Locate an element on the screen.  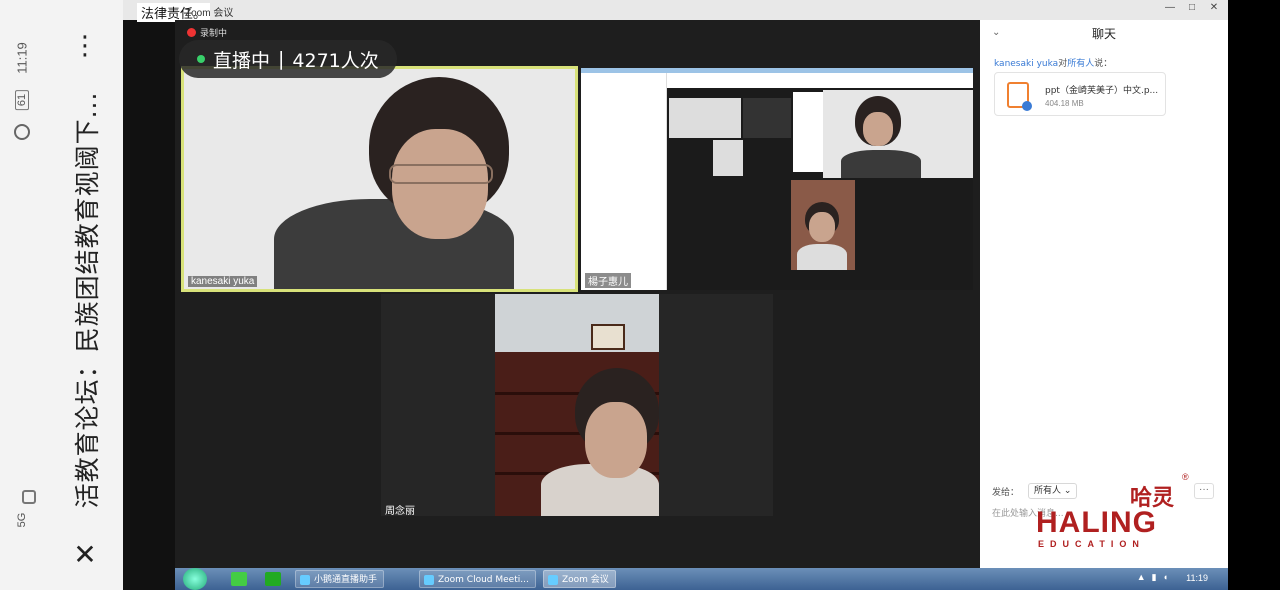
minimize-icon: — is located at coordinates (1170, 8).